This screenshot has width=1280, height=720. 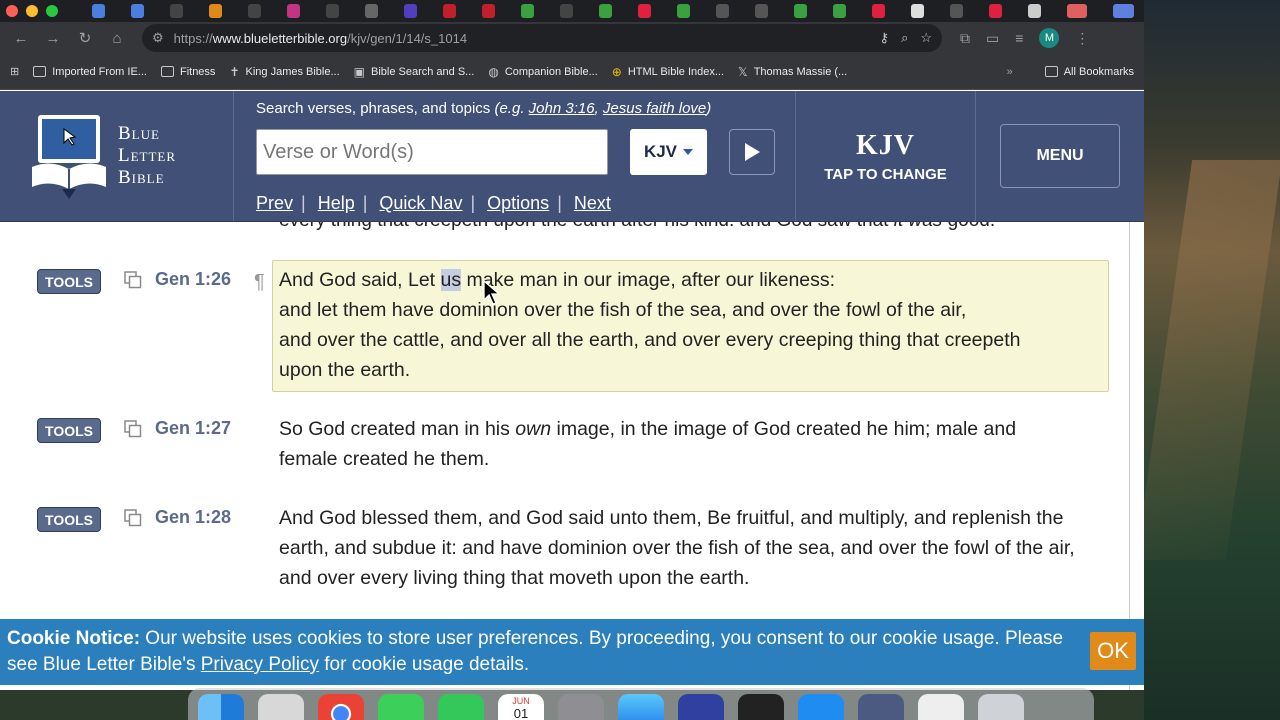 I want to click on chrome-icon, so click(x=341, y=707).